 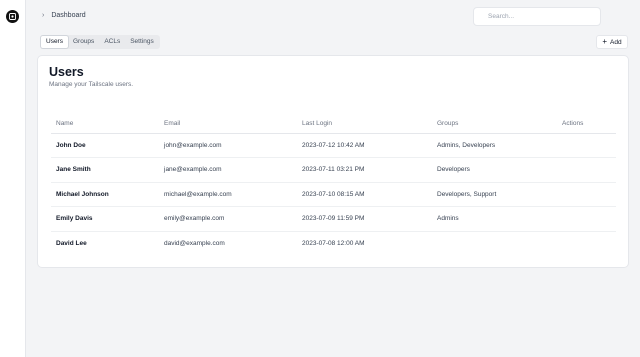 What do you see at coordinates (105, 219) in the screenshot?
I see `user-name: Emily Davis` at bounding box center [105, 219].